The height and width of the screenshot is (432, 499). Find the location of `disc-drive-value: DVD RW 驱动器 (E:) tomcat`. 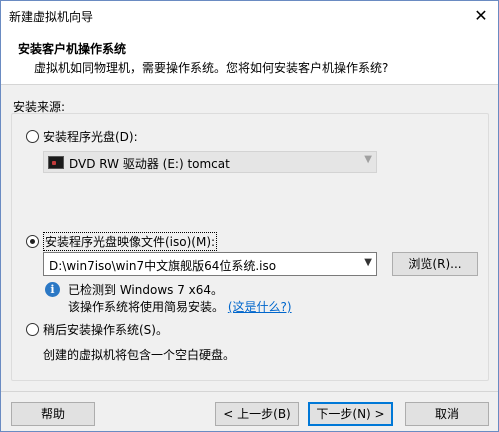

disc-drive-value: DVD RW 驱动器 (E:) tomcat is located at coordinates (149, 164).